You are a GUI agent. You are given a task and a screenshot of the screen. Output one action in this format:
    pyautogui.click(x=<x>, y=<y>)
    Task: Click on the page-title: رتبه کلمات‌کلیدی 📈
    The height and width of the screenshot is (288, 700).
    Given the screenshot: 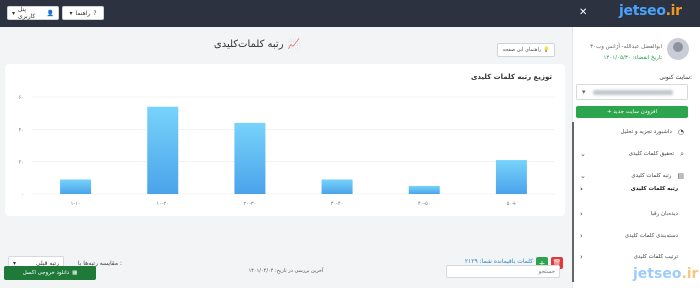 What is the action you would take?
    pyautogui.click(x=256, y=44)
    